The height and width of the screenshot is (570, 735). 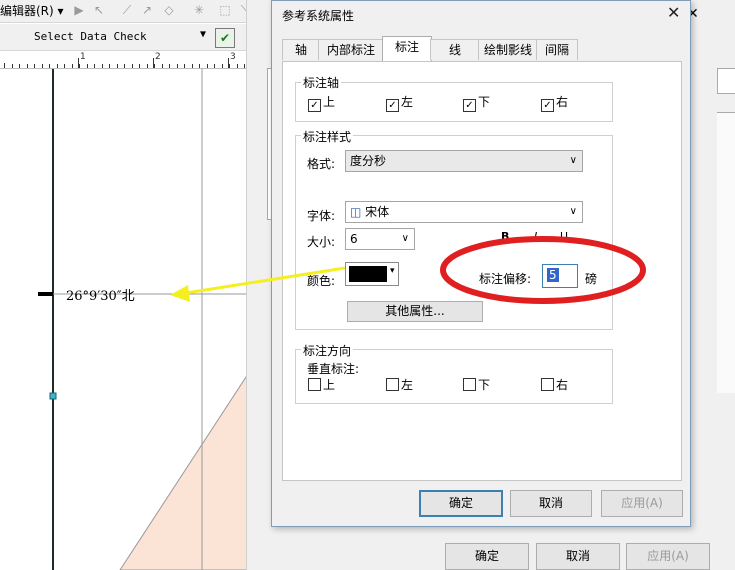 What do you see at coordinates (408, 270) in the screenshot?
I see `annotation-overlay` at bounding box center [408, 270].